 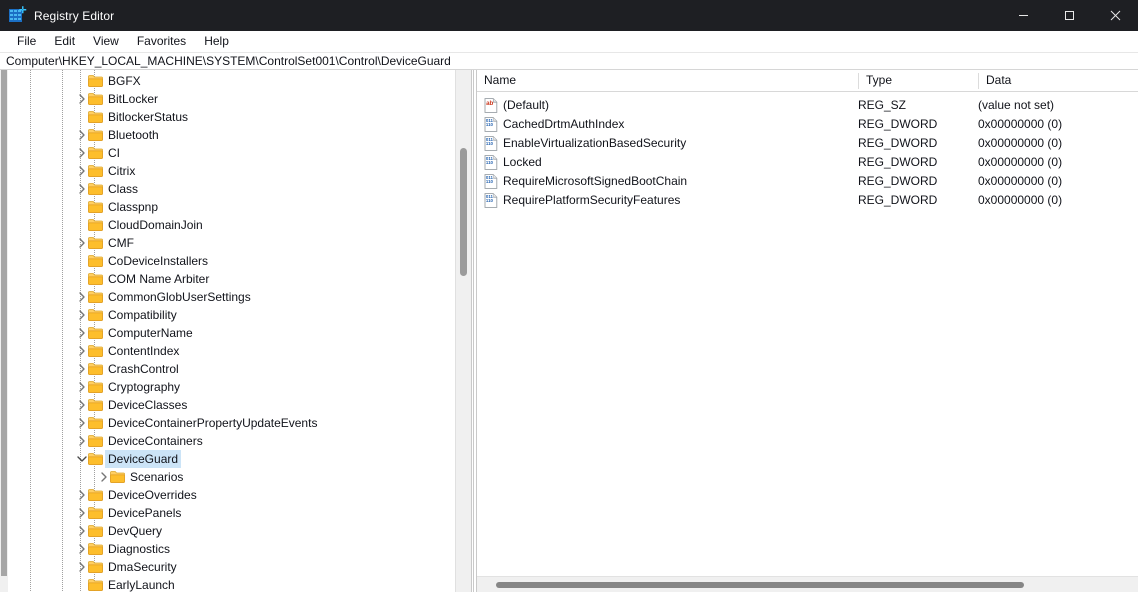 What do you see at coordinates (490, 143) in the screenshot?
I see `svg-text: 110` at bounding box center [490, 143].